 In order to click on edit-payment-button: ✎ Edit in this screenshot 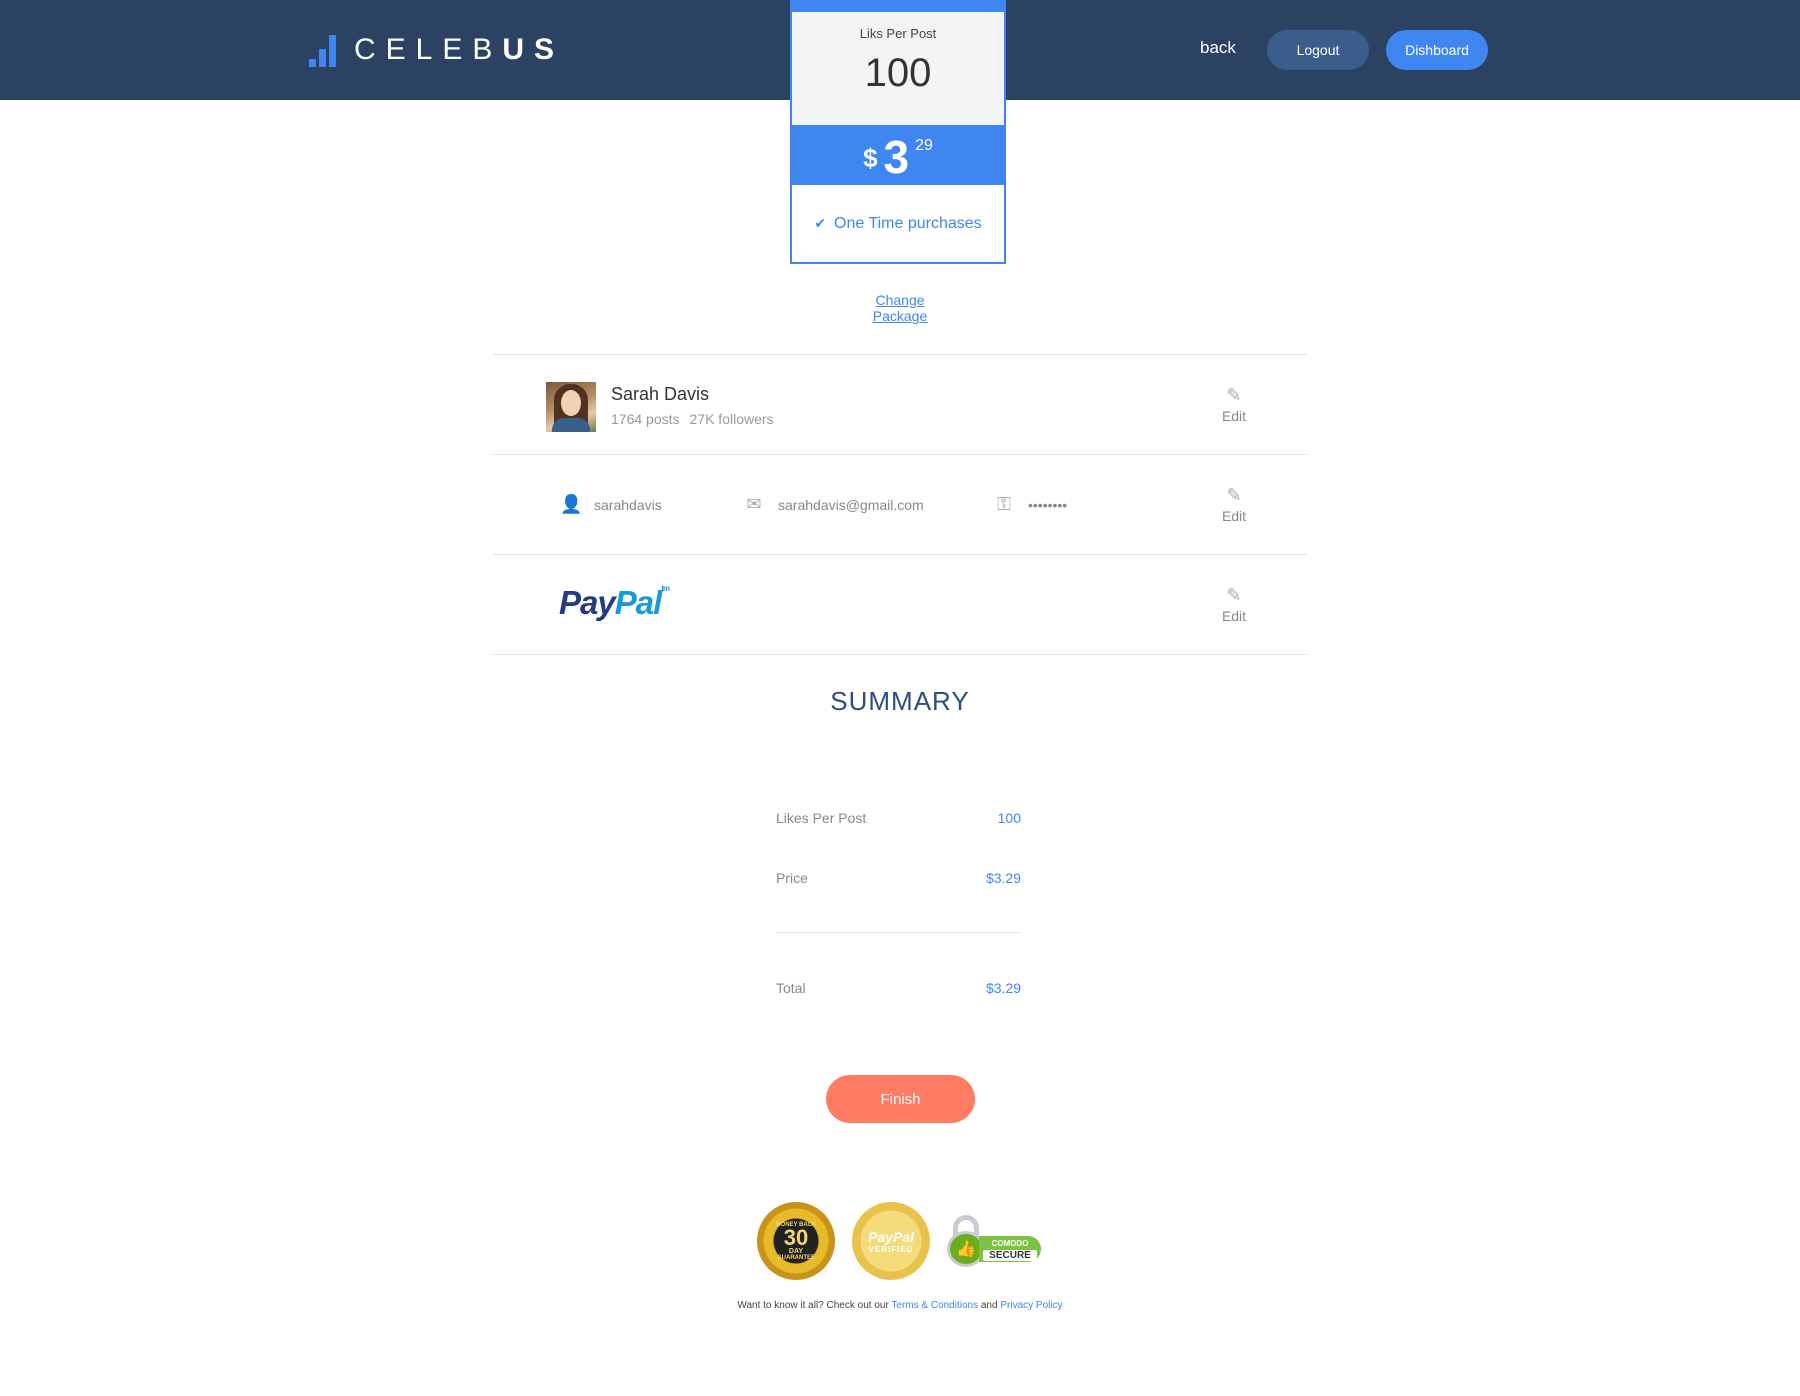, I will do `click(1234, 605)`.